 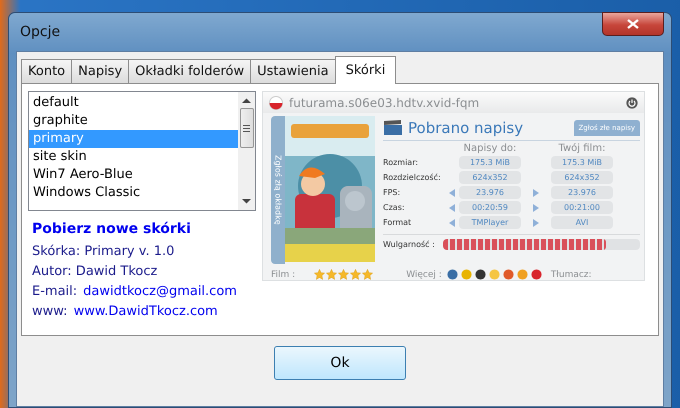 I want to click on ok-button: Ok, so click(x=340, y=363).